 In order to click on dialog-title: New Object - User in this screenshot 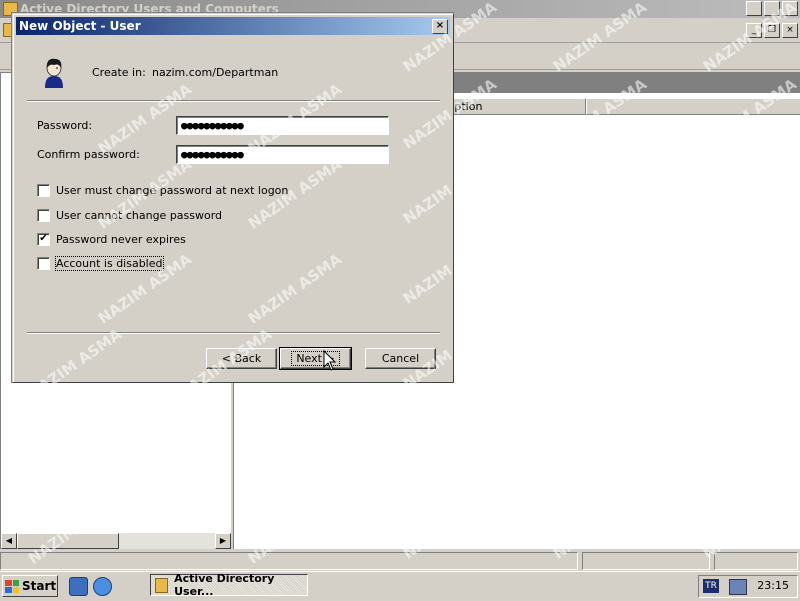, I will do `click(80, 26)`.